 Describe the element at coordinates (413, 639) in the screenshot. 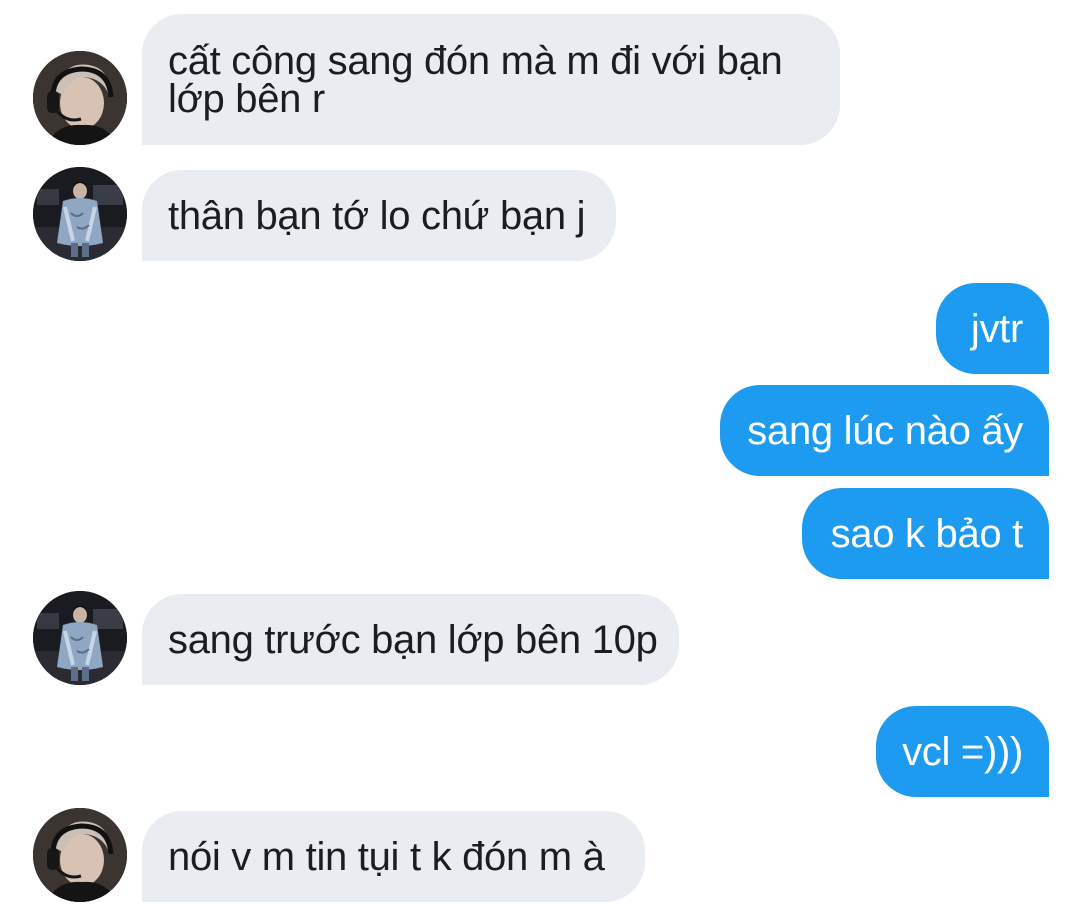

I see `message-text: sang trước bạn lớp bên 10p` at that location.